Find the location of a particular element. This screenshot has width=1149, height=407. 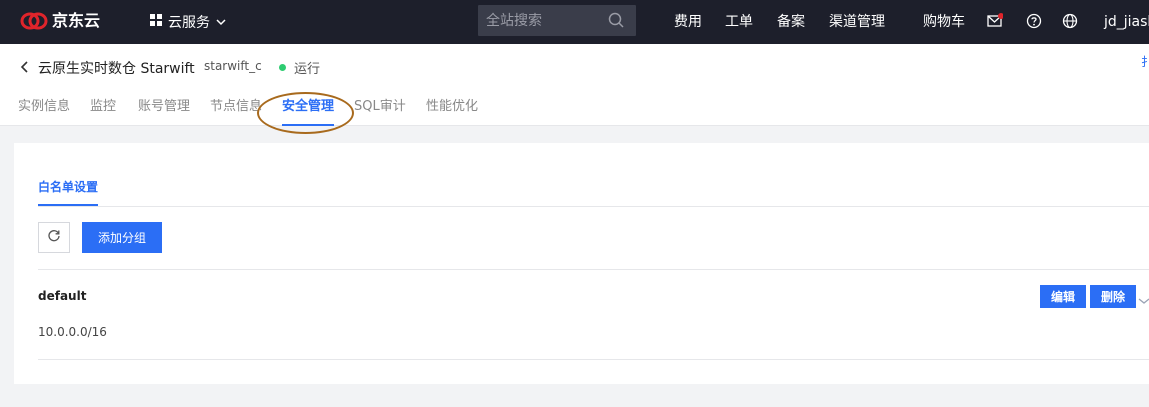

globe-icon is located at coordinates (1070, 23).